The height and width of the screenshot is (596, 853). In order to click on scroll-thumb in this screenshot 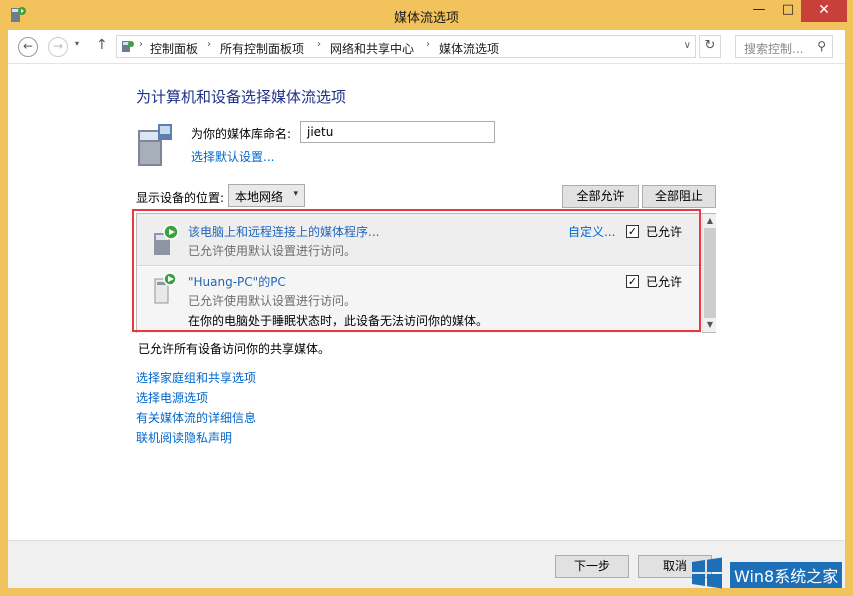, I will do `click(710, 273)`.